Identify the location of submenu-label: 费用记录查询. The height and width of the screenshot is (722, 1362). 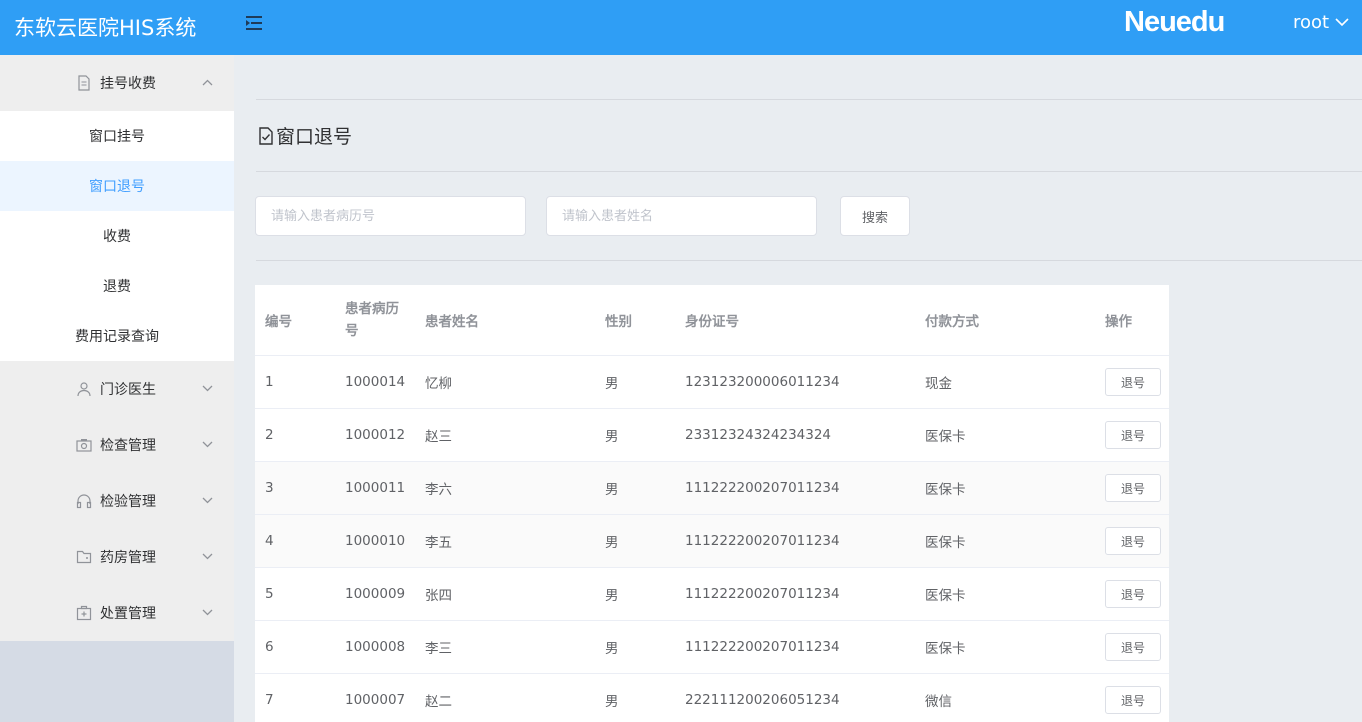
(117, 337).